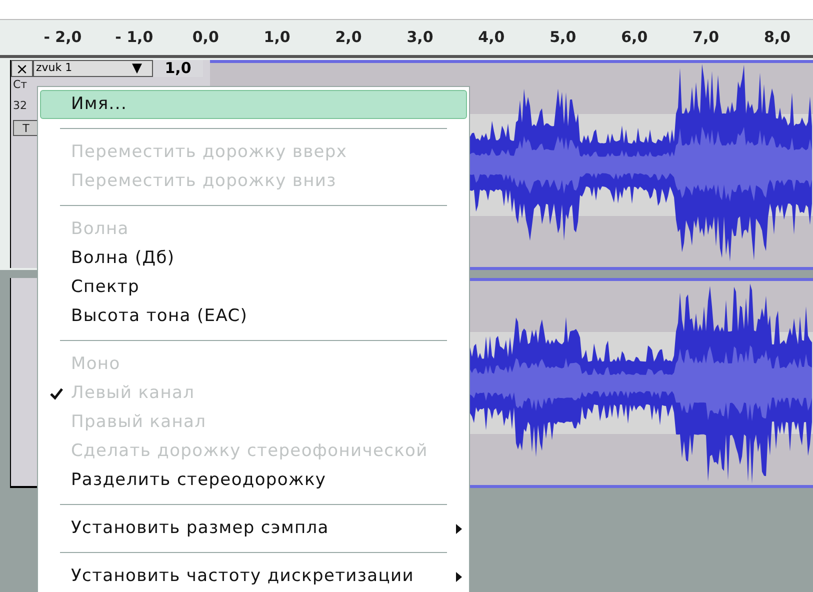  Describe the element at coordinates (277, 37) in the screenshot. I see `ruler-label: 1,0` at that location.